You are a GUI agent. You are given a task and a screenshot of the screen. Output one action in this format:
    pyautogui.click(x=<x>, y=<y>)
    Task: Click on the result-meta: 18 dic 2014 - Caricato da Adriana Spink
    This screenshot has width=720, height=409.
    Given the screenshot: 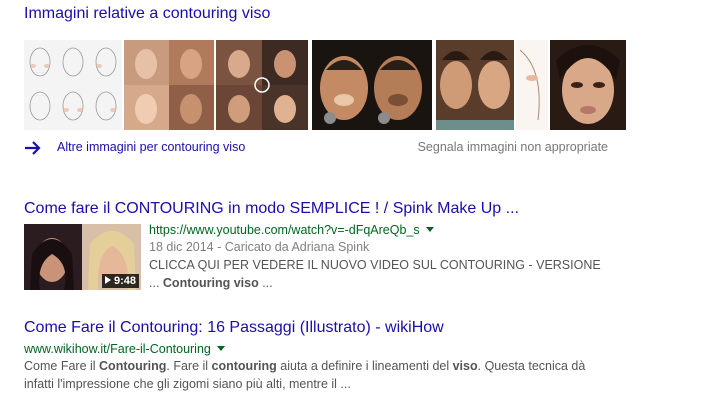 What is the action you would take?
    pyautogui.click(x=259, y=247)
    